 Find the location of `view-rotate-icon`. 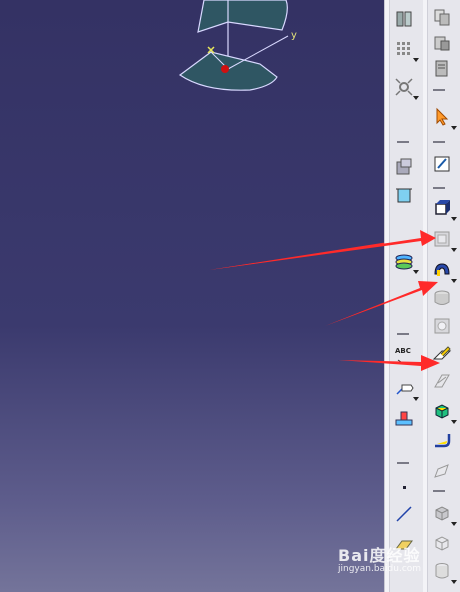

view-rotate-icon is located at coordinates (404, 19).